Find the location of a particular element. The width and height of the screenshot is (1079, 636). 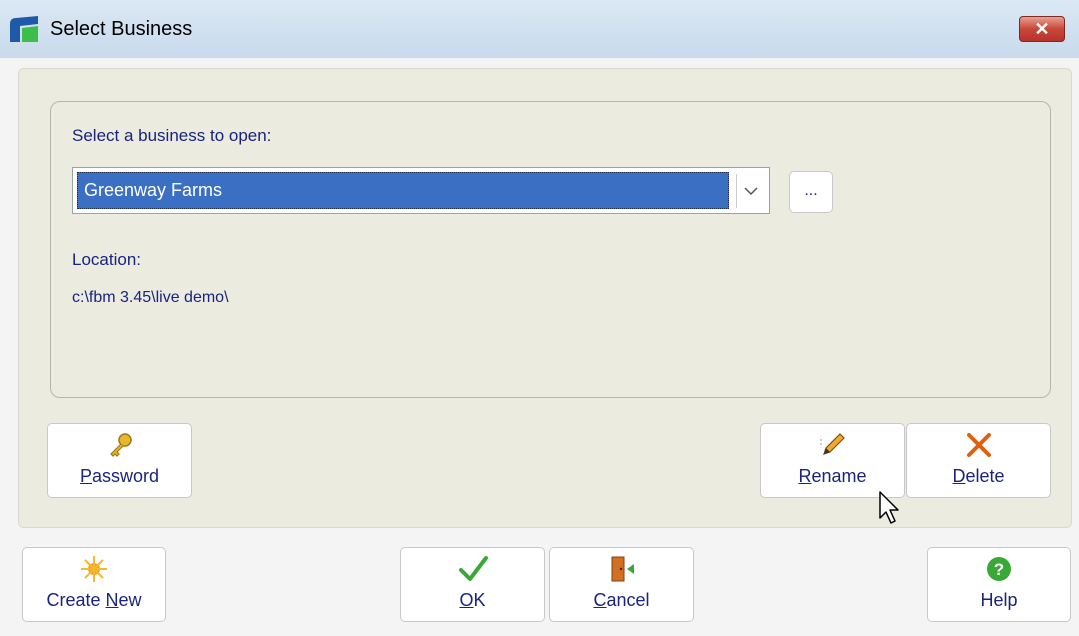

password-label: Password is located at coordinates (119, 476).